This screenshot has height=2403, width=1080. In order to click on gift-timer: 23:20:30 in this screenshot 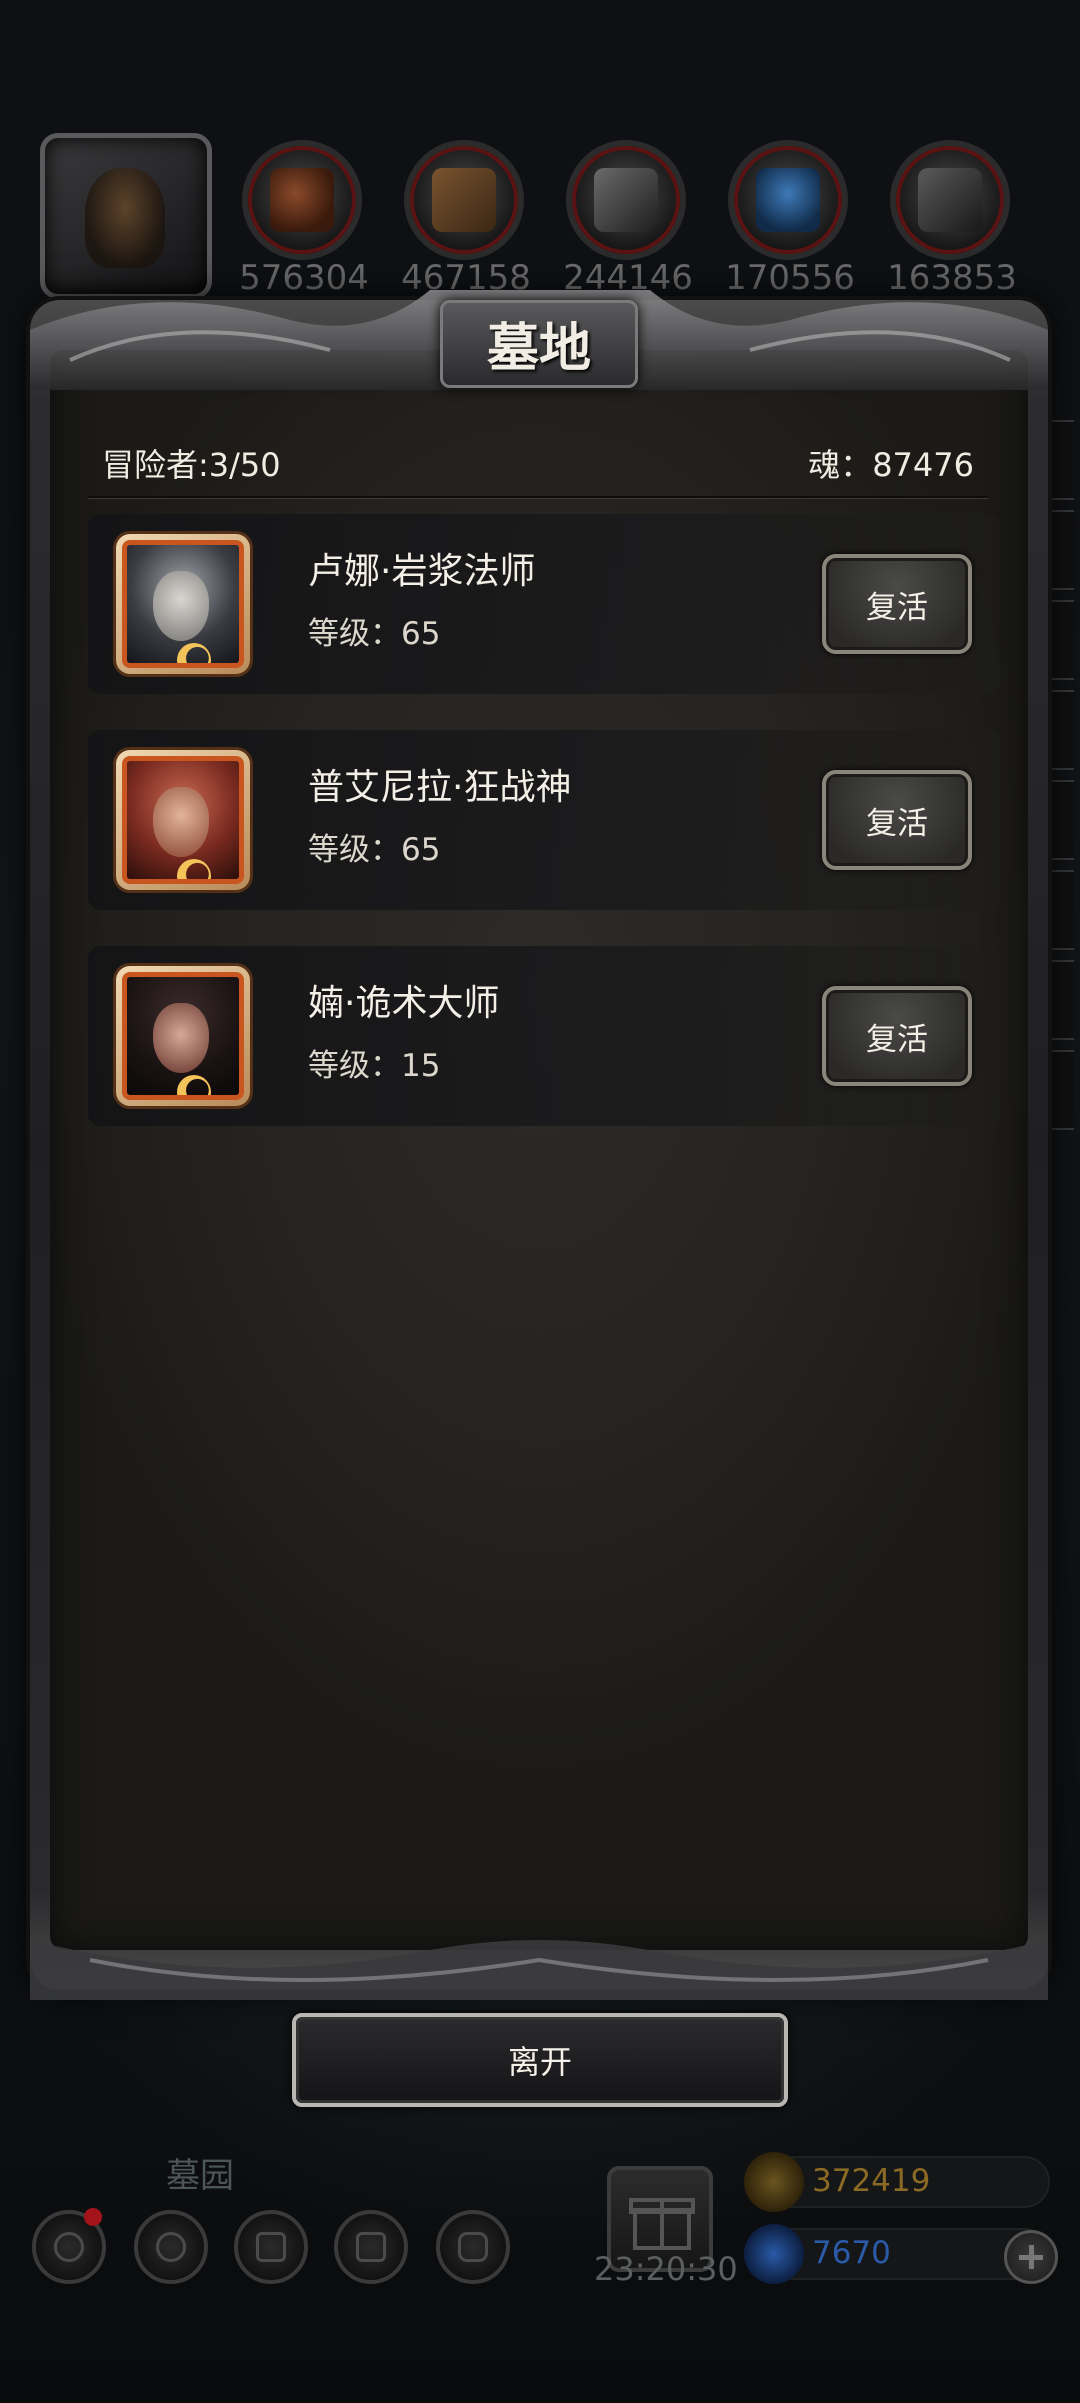, I will do `click(666, 2269)`.